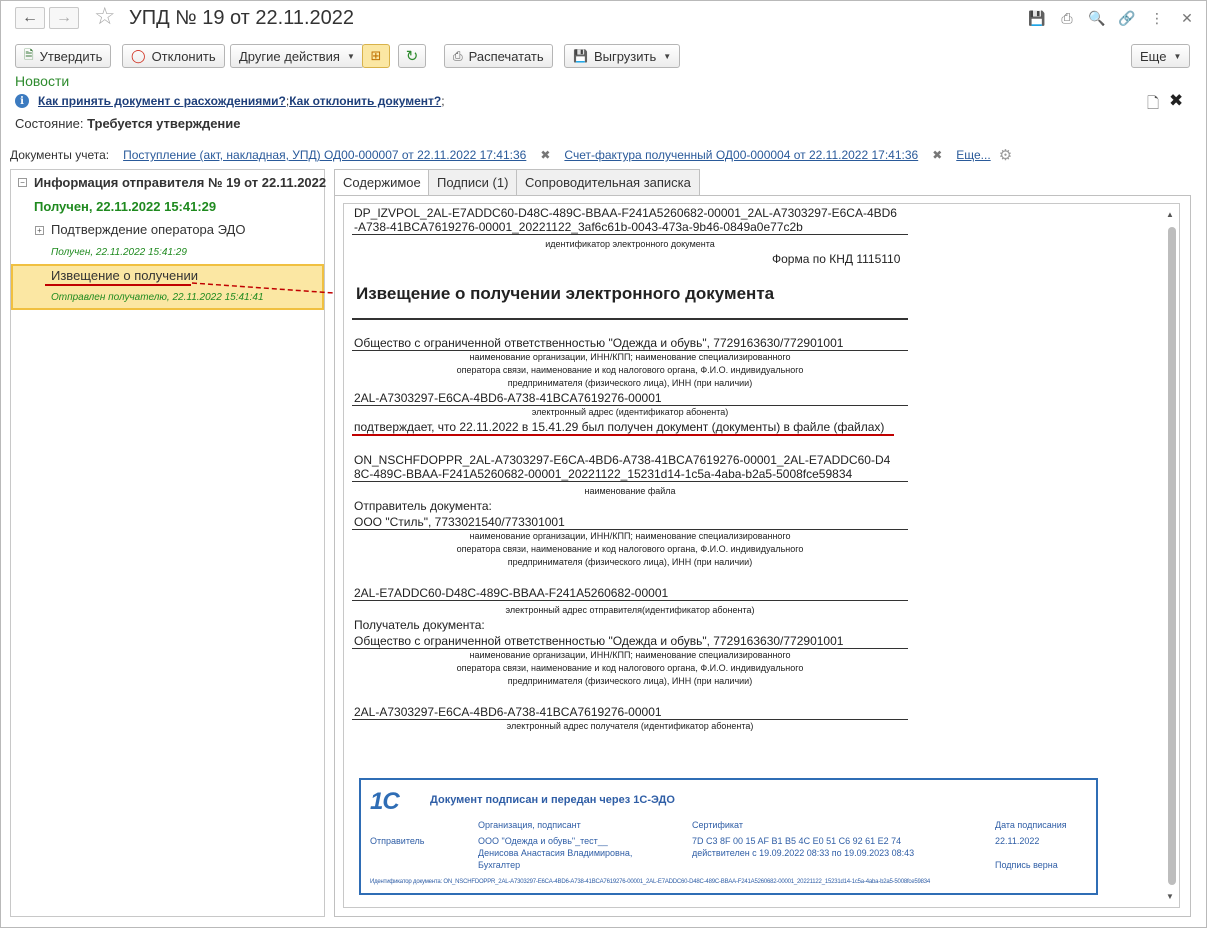  I want to click on recipient-label: Получатель документа:, so click(419, 625).